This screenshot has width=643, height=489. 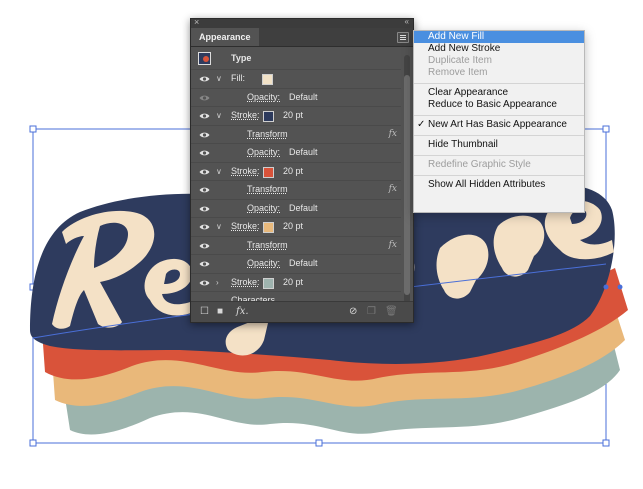 I want to click on new-fill-icon: ■, so click(x=220, y=311).